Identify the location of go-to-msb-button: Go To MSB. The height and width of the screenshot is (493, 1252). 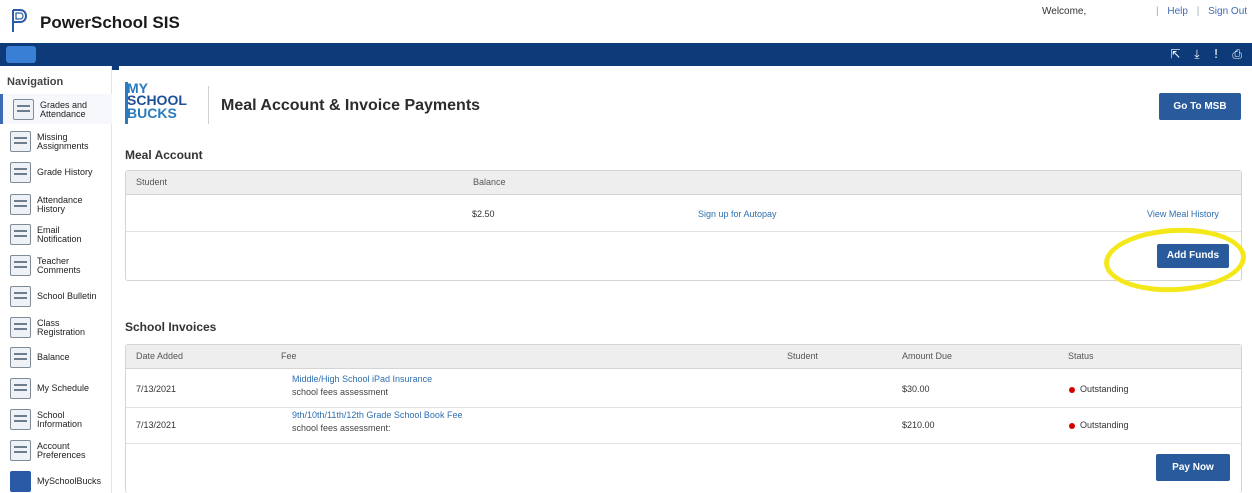
(1200, 106).